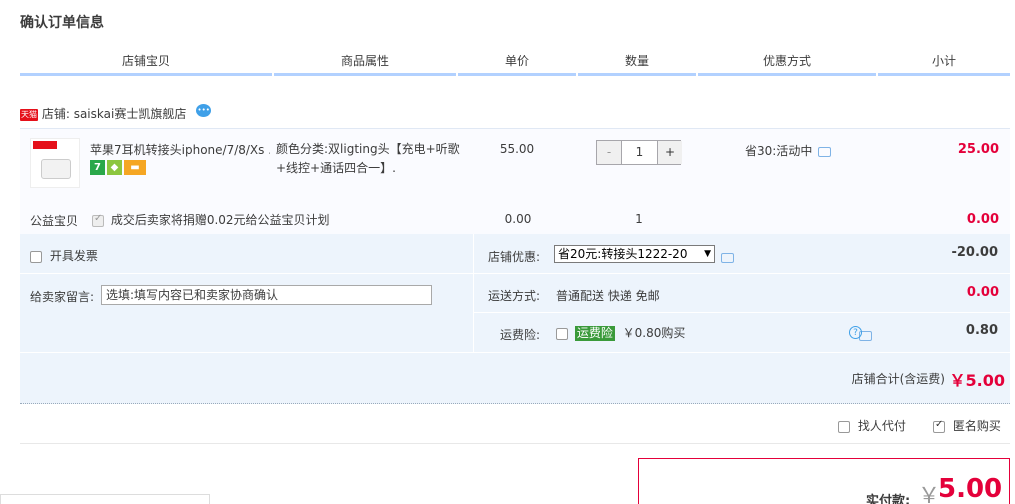 The image size is (1015, 504). What do you see at coordinates (974, 252) in the screenshot?
I see `shop-discount-amount: -20.00` at bounding box center [974, 252].